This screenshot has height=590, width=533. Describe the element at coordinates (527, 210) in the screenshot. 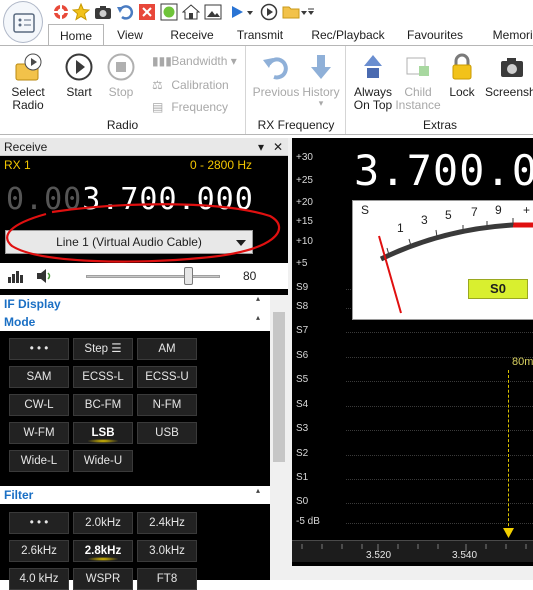

I see `meter-scale-plus: +` at that location.